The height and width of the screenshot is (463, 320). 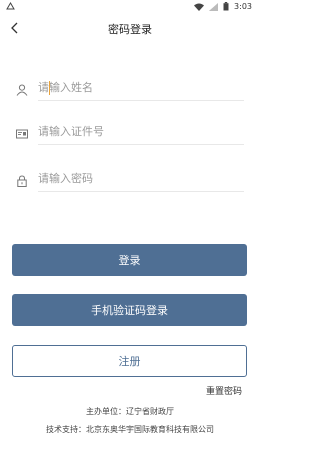 I want to click on notification-icon, so click(x=10, y=7).